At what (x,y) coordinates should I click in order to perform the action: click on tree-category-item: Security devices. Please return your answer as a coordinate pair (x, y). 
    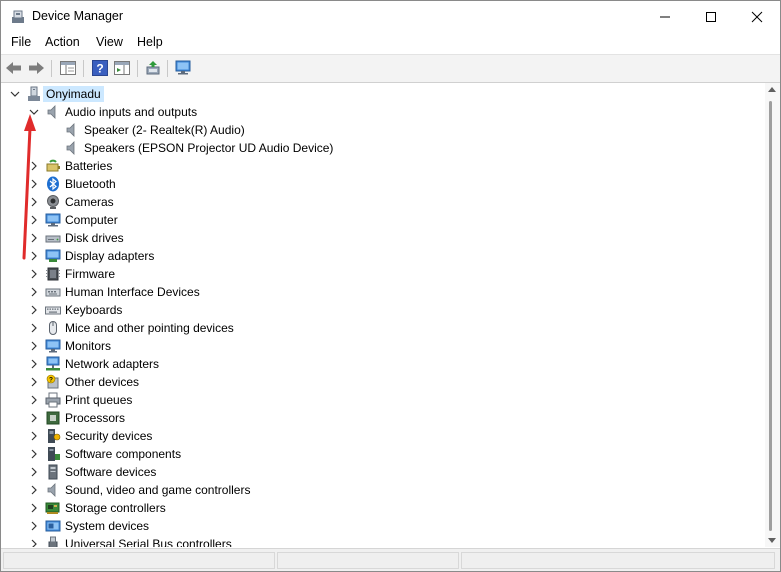
    Looking at the image, I should click on (382, 436).